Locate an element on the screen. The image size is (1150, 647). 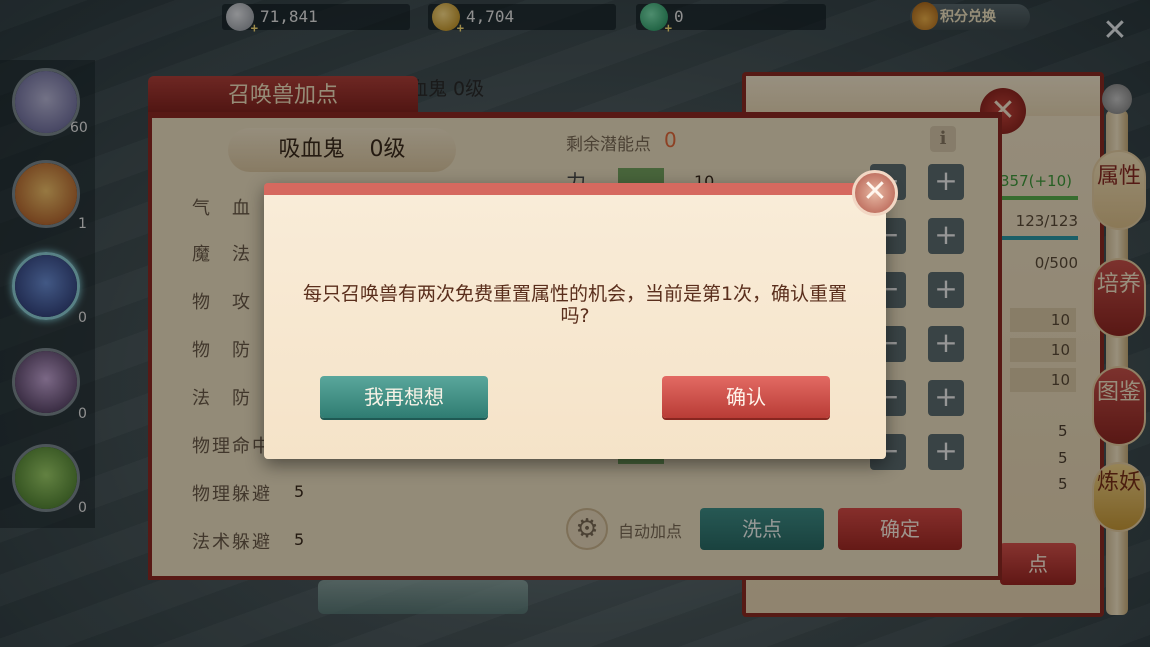
cancel-button: 我再想想 is located at coordinates (404, 397).